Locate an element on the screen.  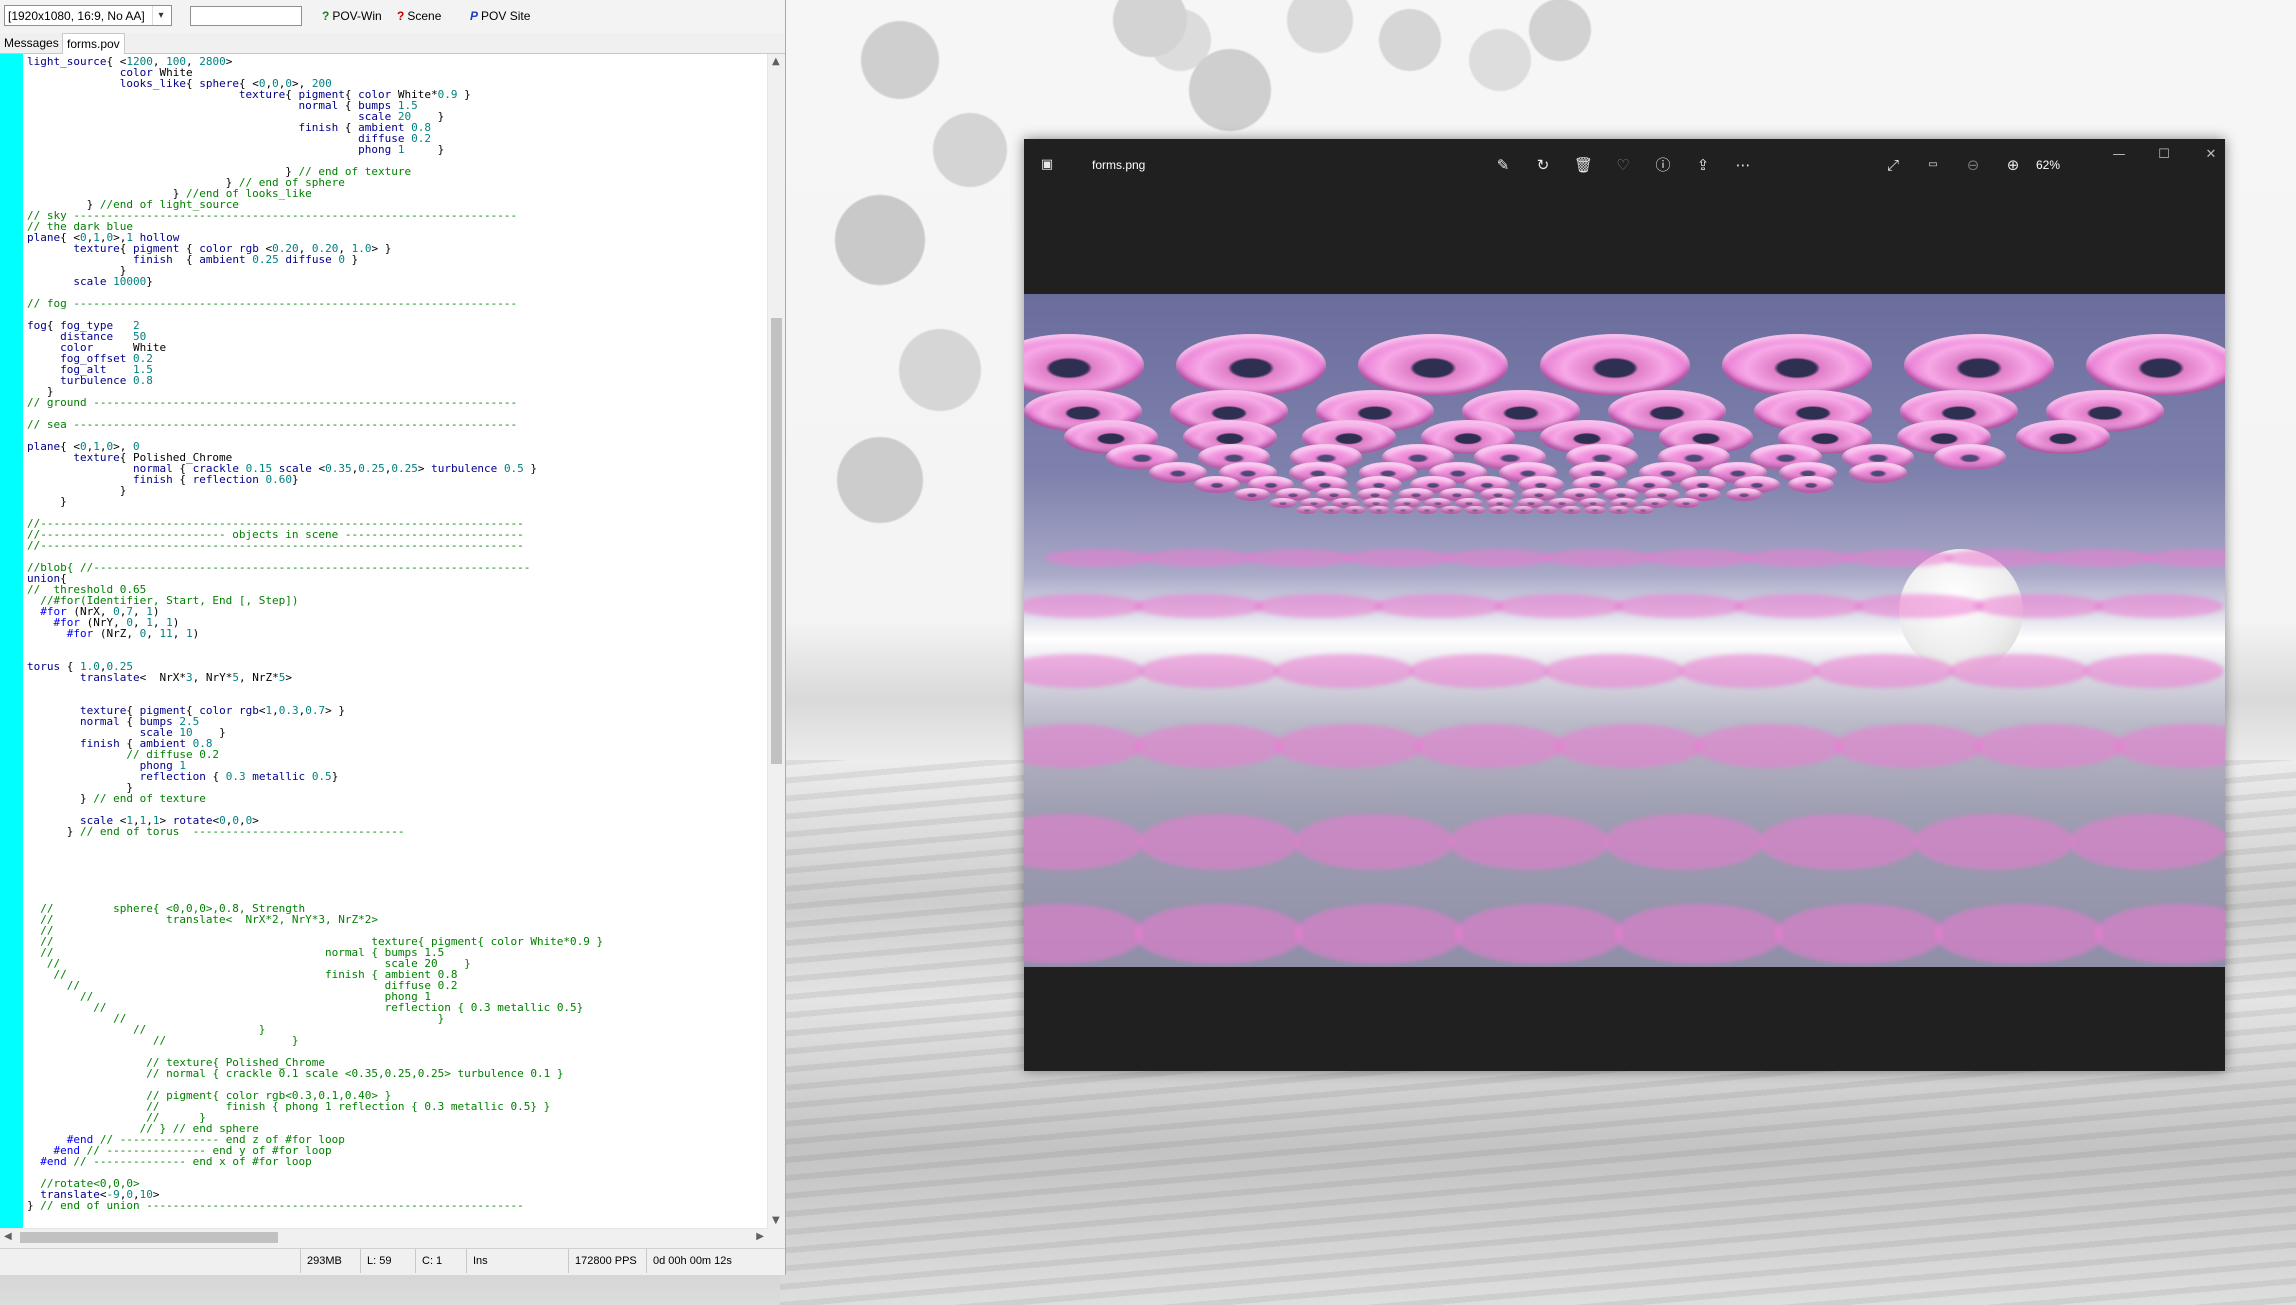
vertical-scroll-thumb is located at coordinates (776, 541).